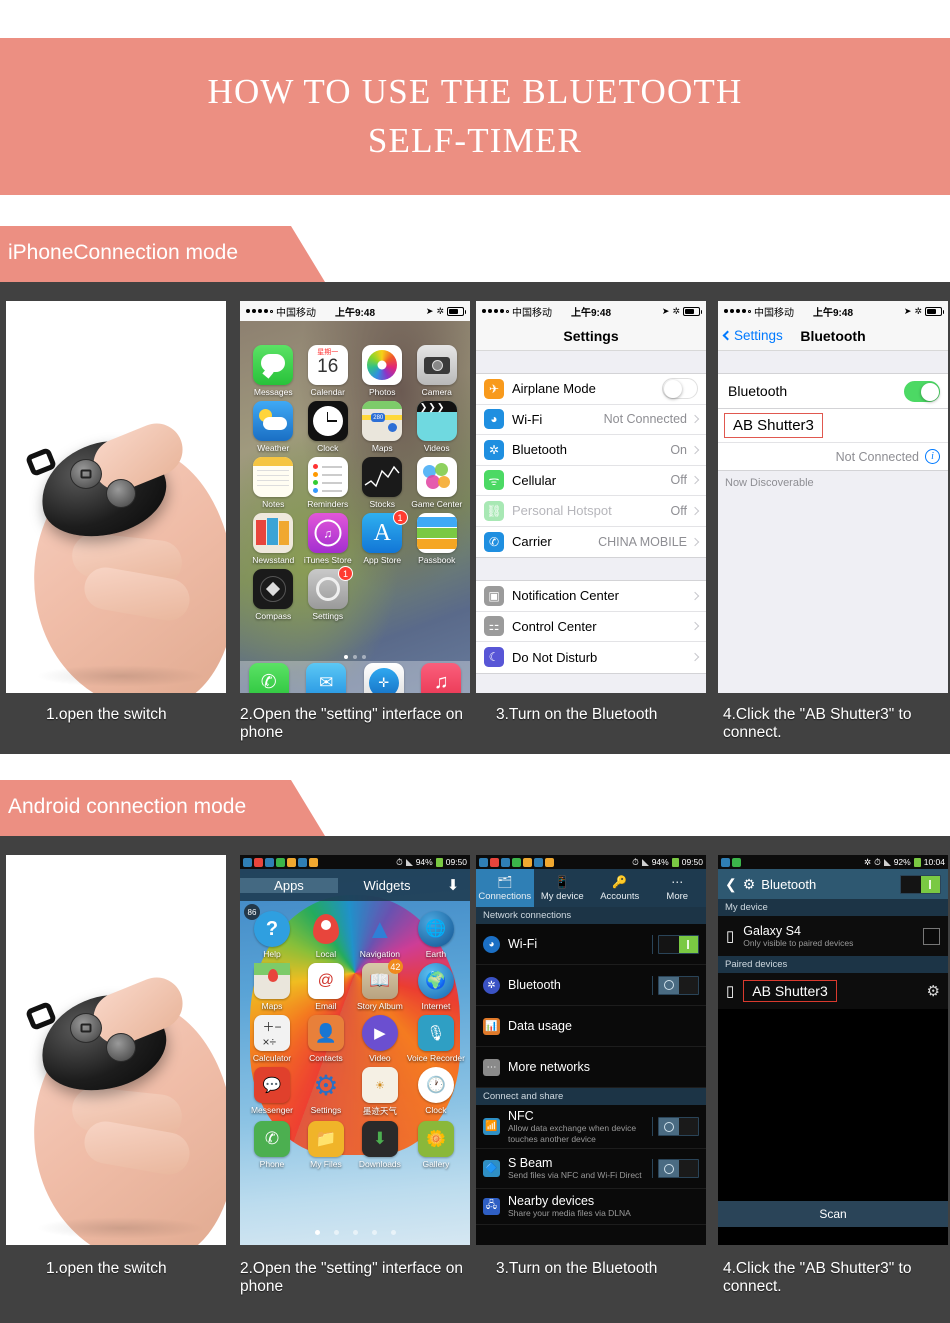  What do you see at coordinates (272, 1145) in the screenshot?
I see `android-app-phone: ✆ Phone` at bounding box center [272, 1145].